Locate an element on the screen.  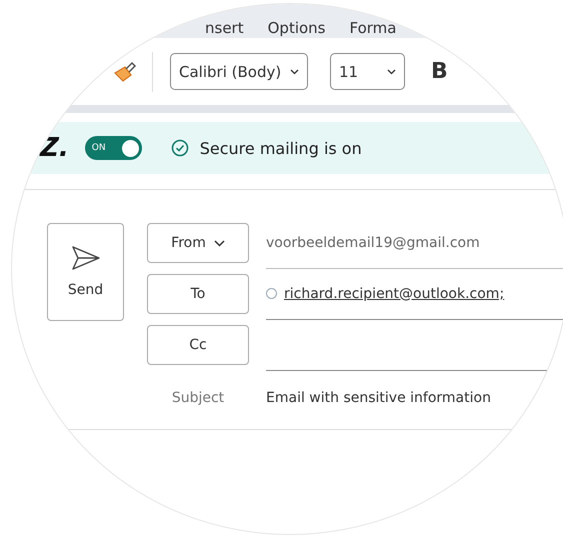
subject-field: Email with sensitive information is located at coordinates (378, 398).